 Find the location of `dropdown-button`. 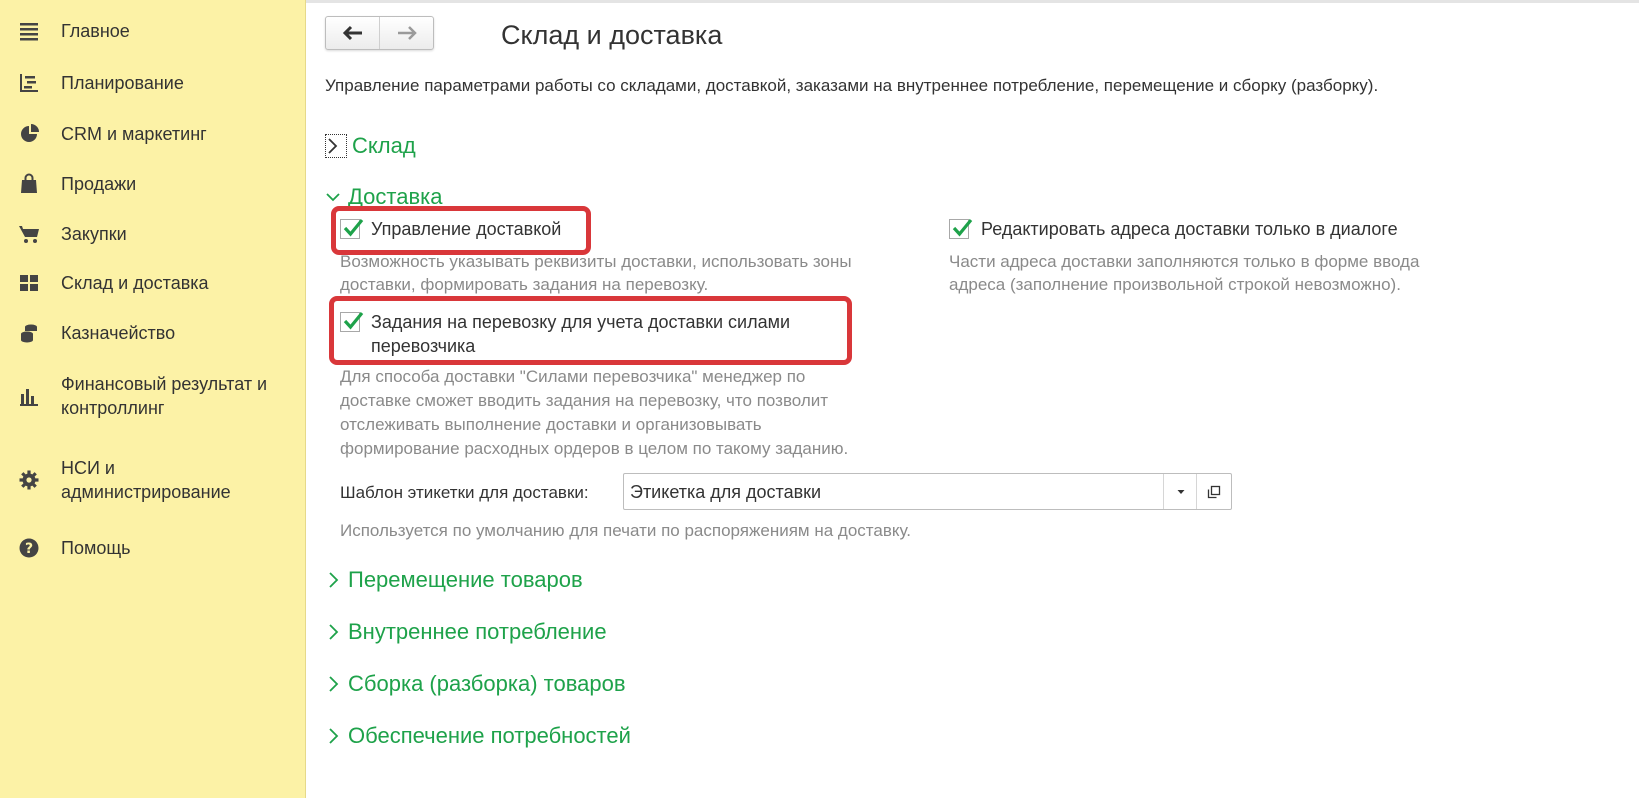

dropdown-button is located at coordinates (1180, 491).